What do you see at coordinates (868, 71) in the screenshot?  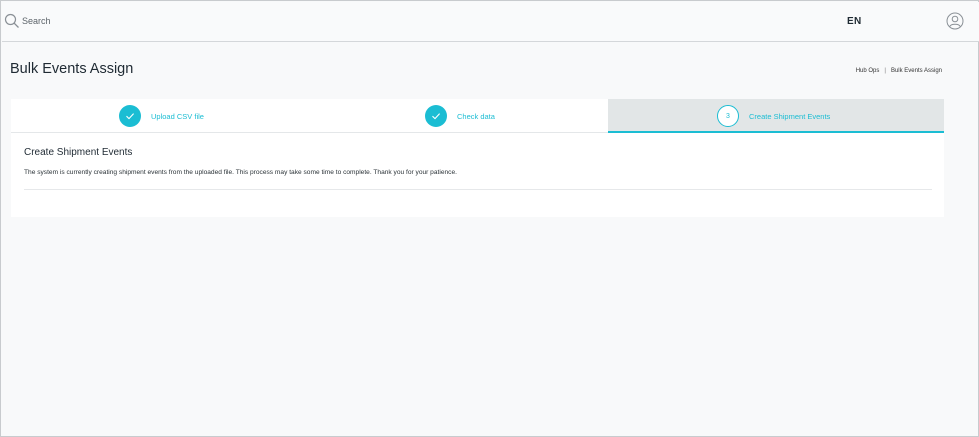 I see `breadcrumb-parent: Hub Ops` at bounding box center [868, 71].